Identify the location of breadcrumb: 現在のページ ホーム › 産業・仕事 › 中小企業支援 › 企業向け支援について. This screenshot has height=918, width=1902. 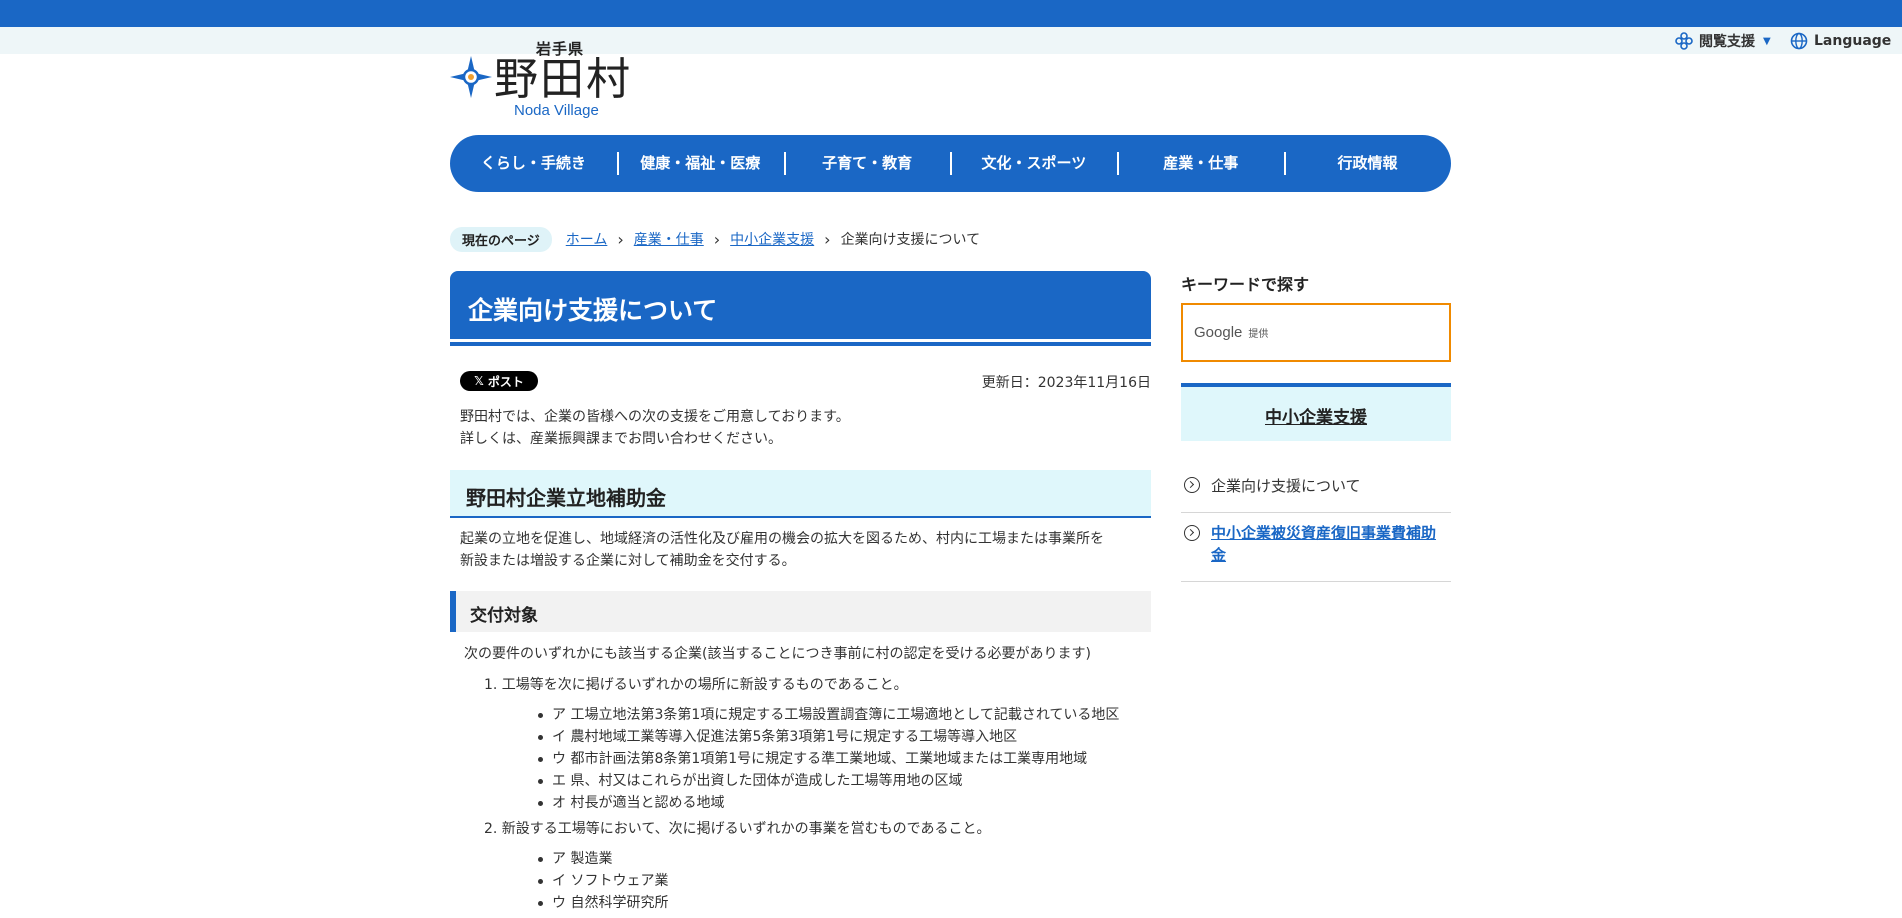
(715, 239).